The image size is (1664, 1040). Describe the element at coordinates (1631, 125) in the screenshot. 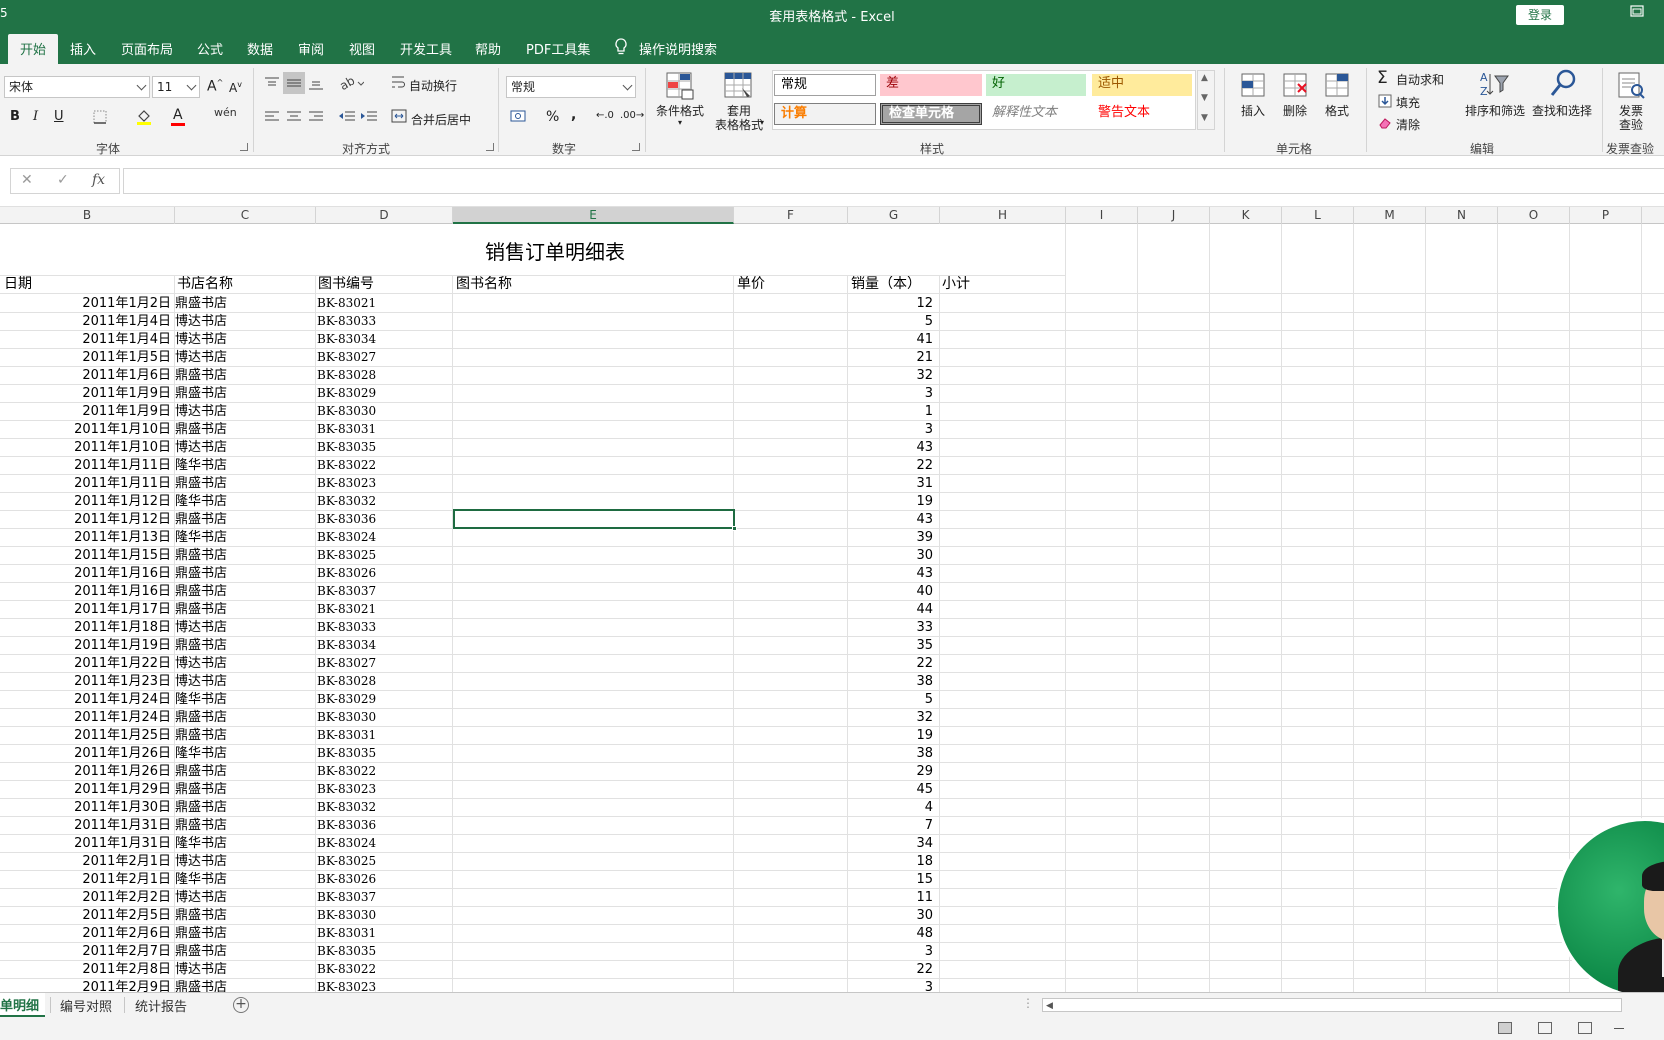

I see `invoice-check-label-2: 查验` at that location.